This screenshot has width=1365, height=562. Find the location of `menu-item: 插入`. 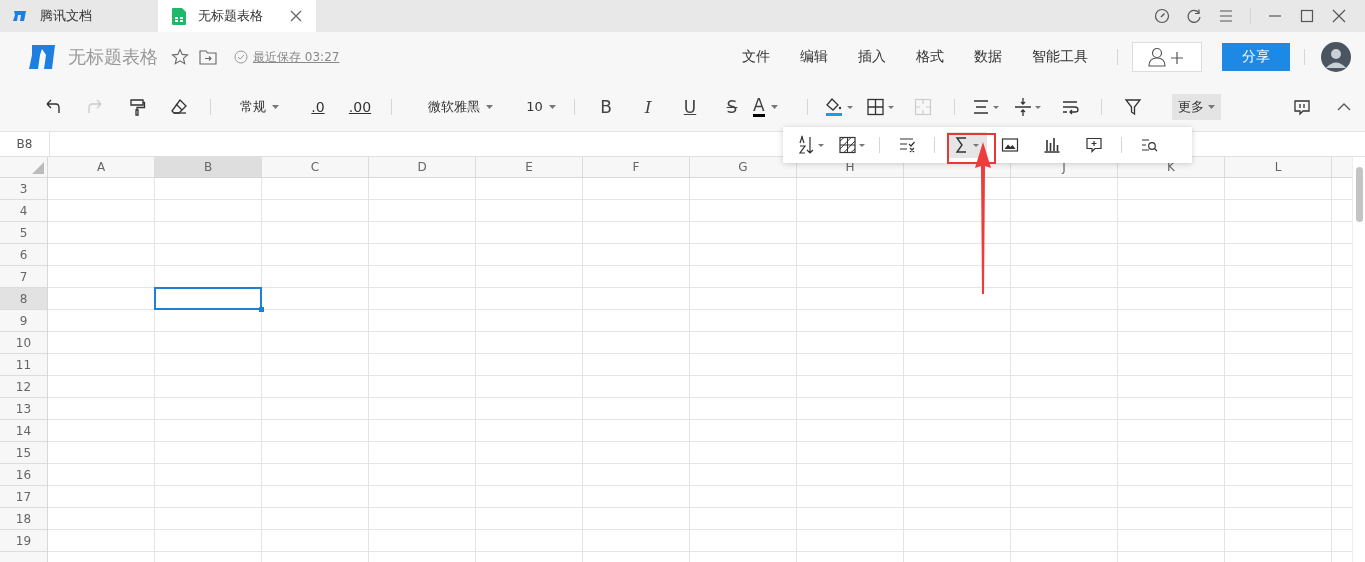

menu-item: 插入 is located at coordinates (872, 57).